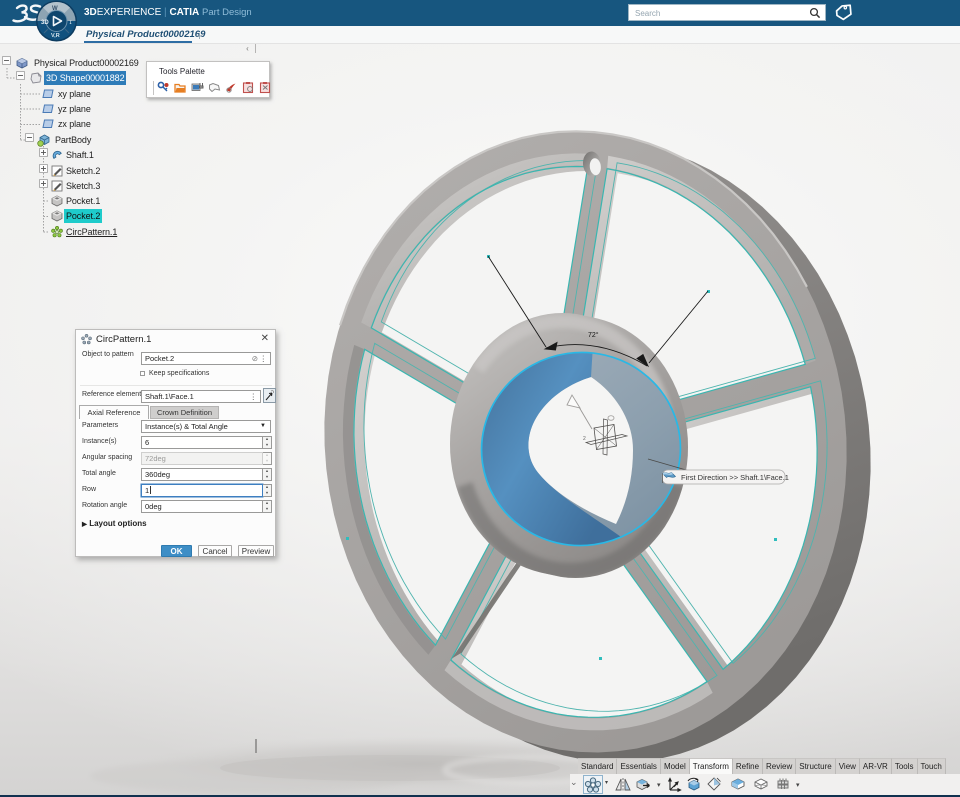 The height and width of the screenshot is (797, 960). Describe the element at coordinates (593, 335) in the screenshot. I see `svg-text: 72°` at that location.